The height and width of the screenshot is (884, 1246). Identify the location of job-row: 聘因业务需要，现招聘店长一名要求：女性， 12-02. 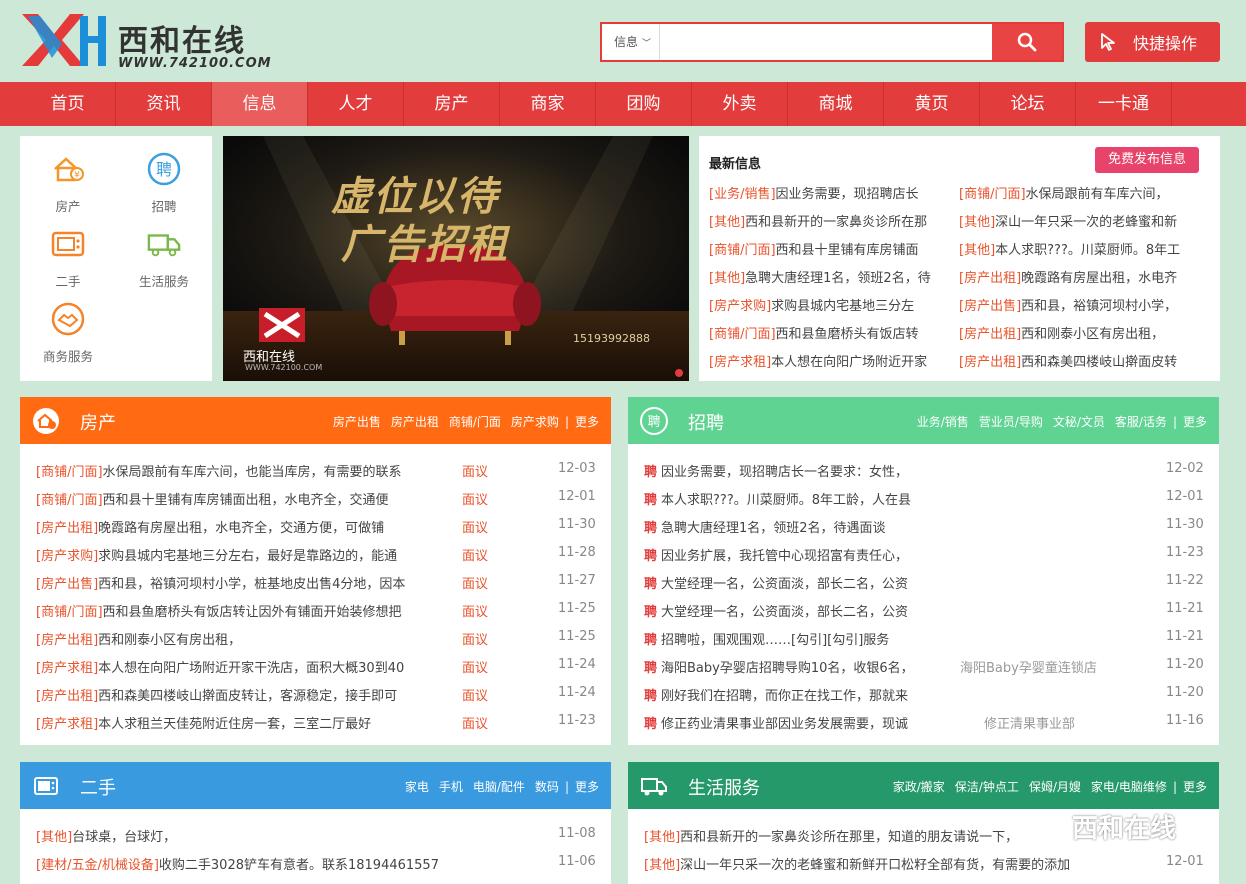
(924, 470).